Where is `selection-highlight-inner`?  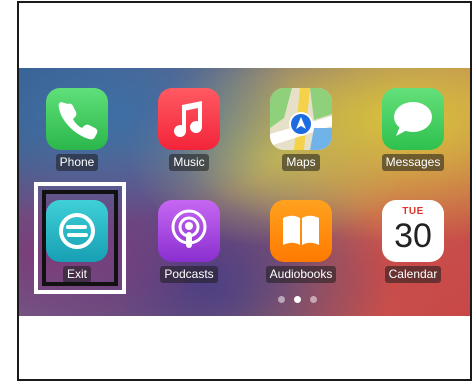 selection-highlight-inner is located at coordinates (80, 238).